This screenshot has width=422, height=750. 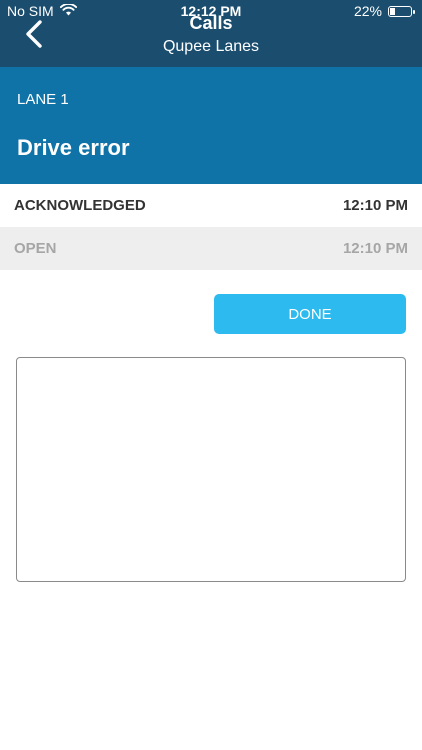 I want to click on status-row-open: OPEN 12:10 PM, so click(x=211, y=248).